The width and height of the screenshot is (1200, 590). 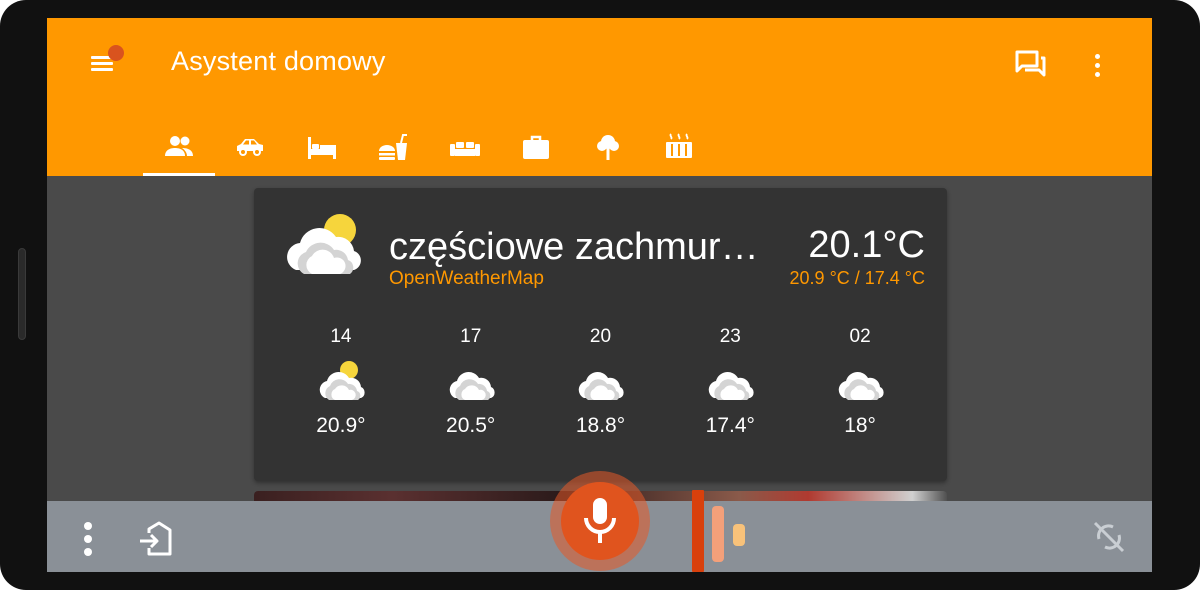 I want to click on current-temperature: 20.1°C, so click(x=866, y=245).